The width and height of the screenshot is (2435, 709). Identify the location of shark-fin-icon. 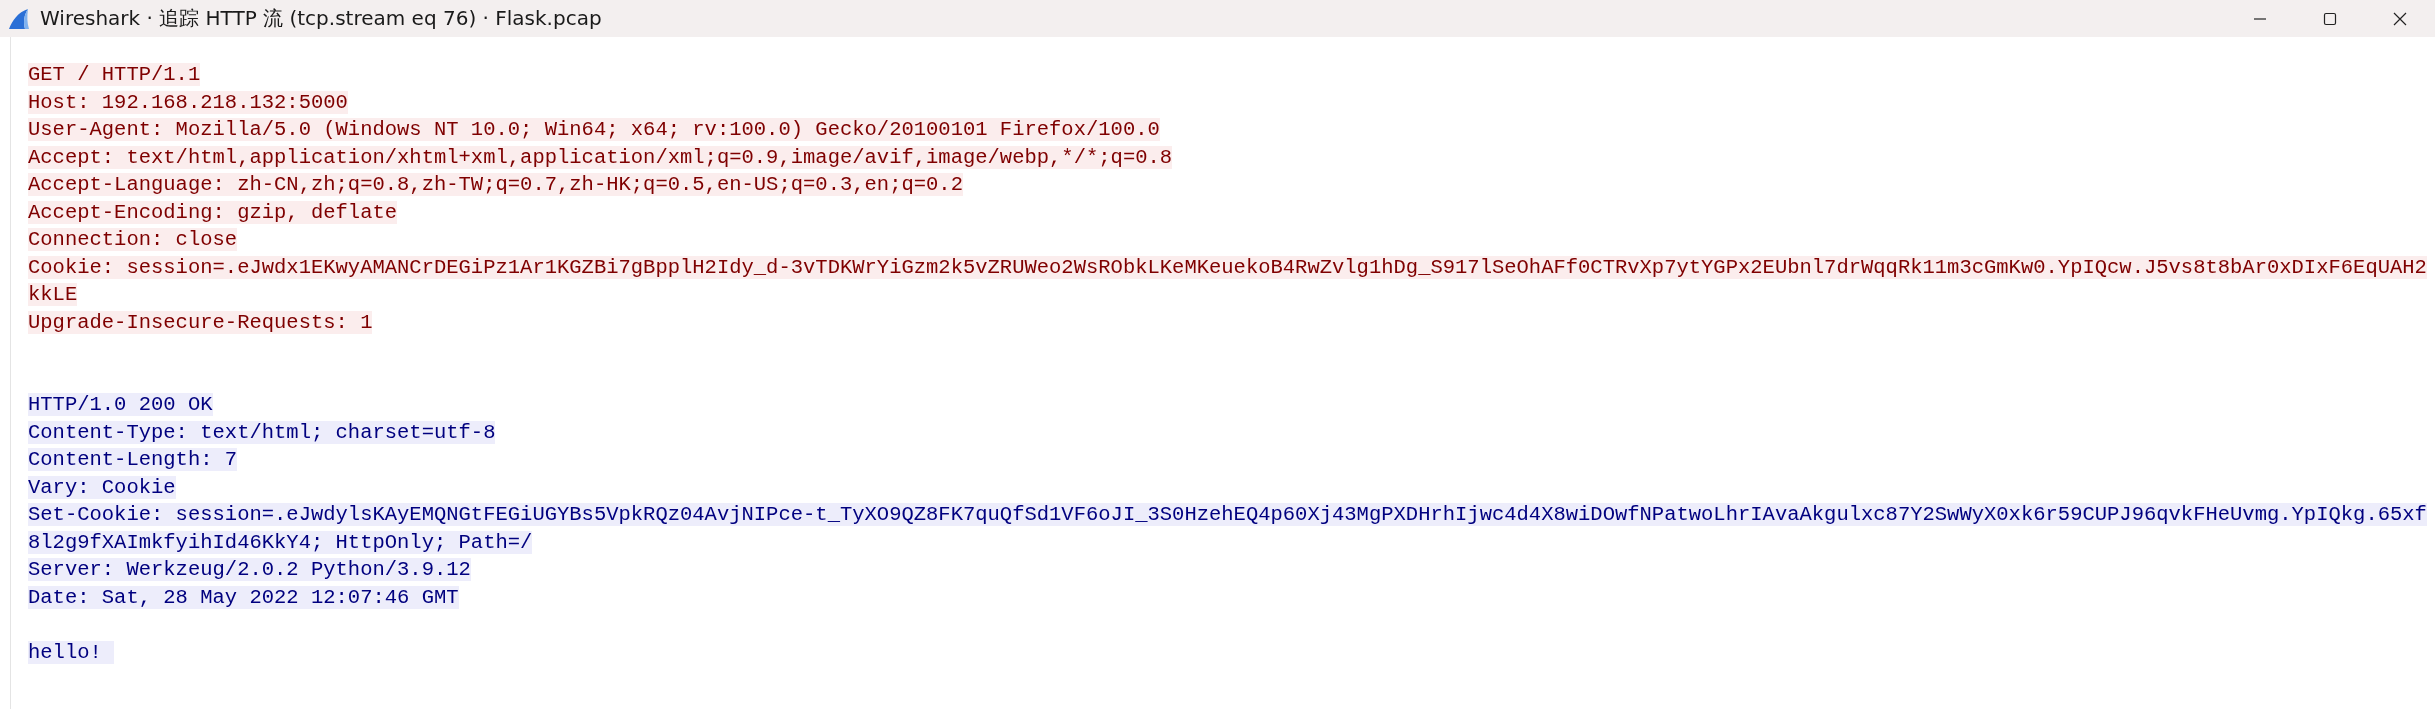
(18, 18).